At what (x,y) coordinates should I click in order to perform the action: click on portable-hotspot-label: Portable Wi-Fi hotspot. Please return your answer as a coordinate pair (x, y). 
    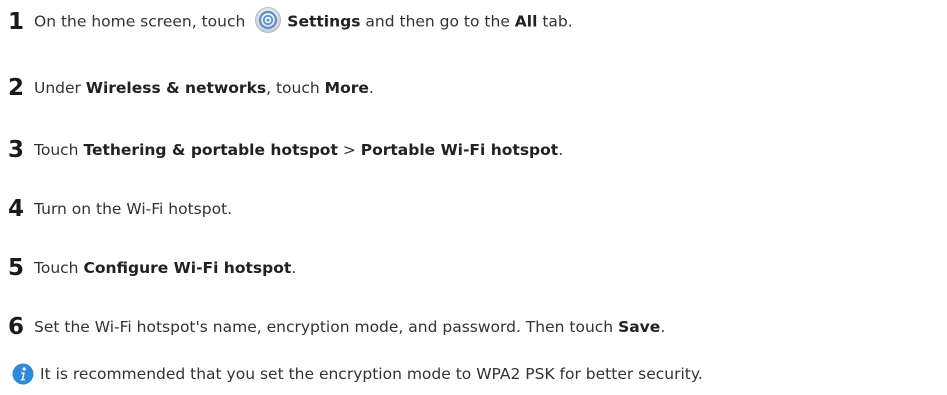
    Looking at the image, I should click on (459, 150).